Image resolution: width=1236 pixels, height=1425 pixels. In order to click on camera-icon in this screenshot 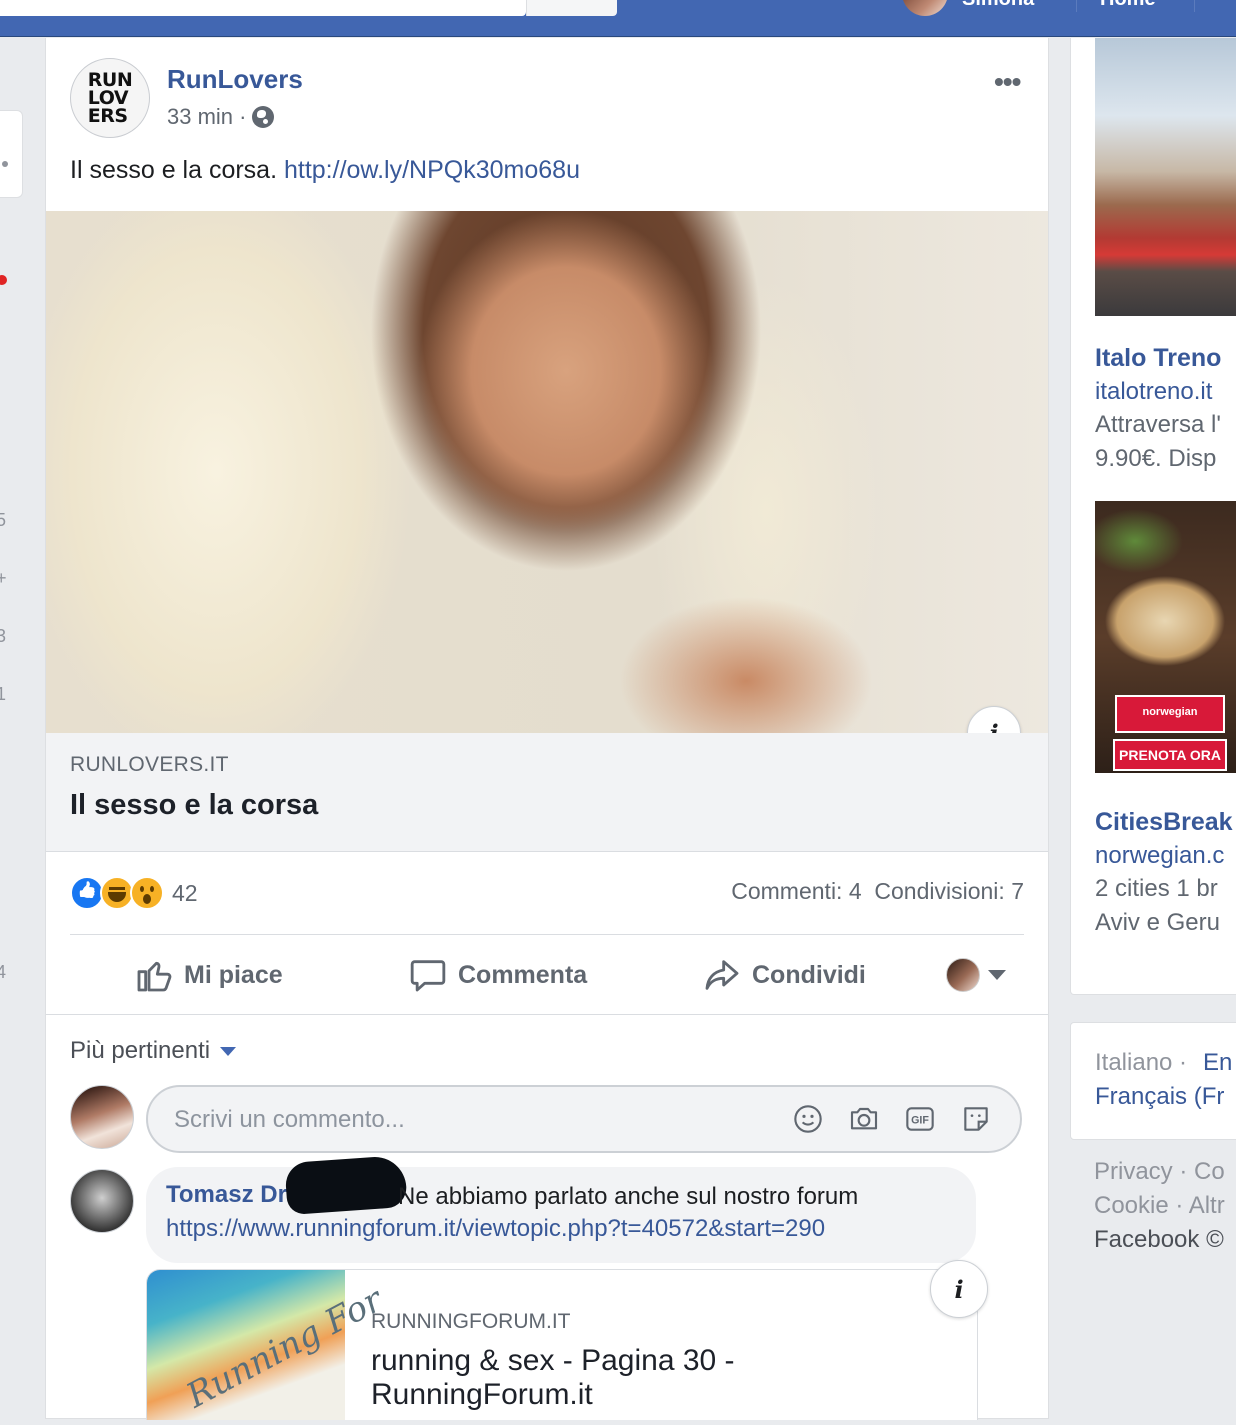, I will do `click(864, 1119)`.